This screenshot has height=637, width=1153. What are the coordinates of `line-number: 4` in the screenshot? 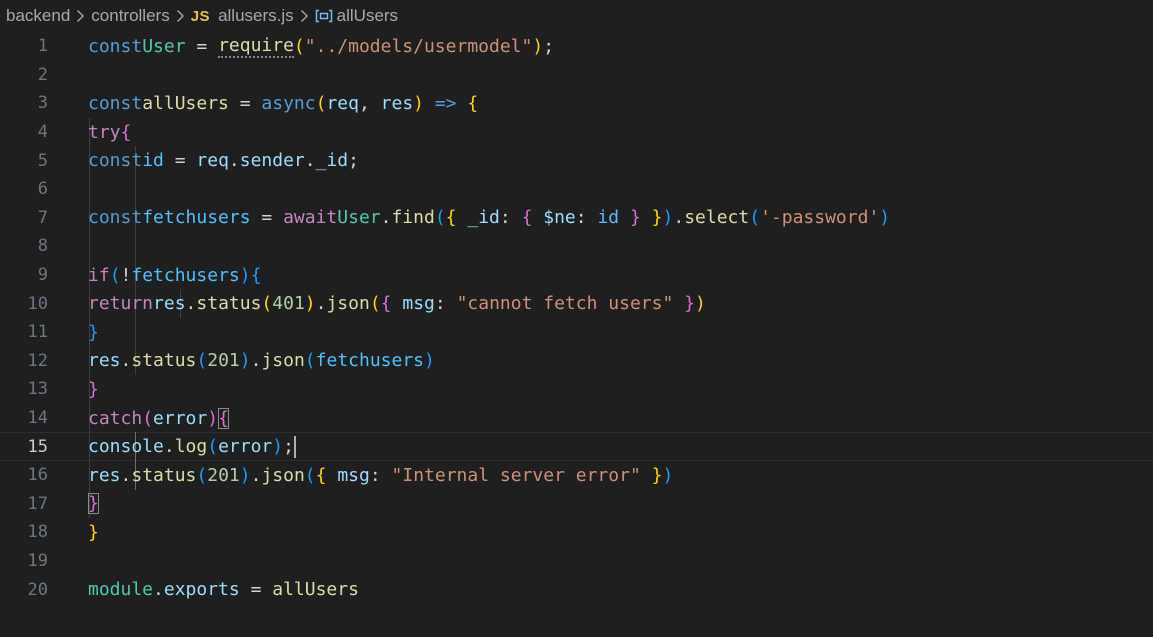 It's located at (42, 132).